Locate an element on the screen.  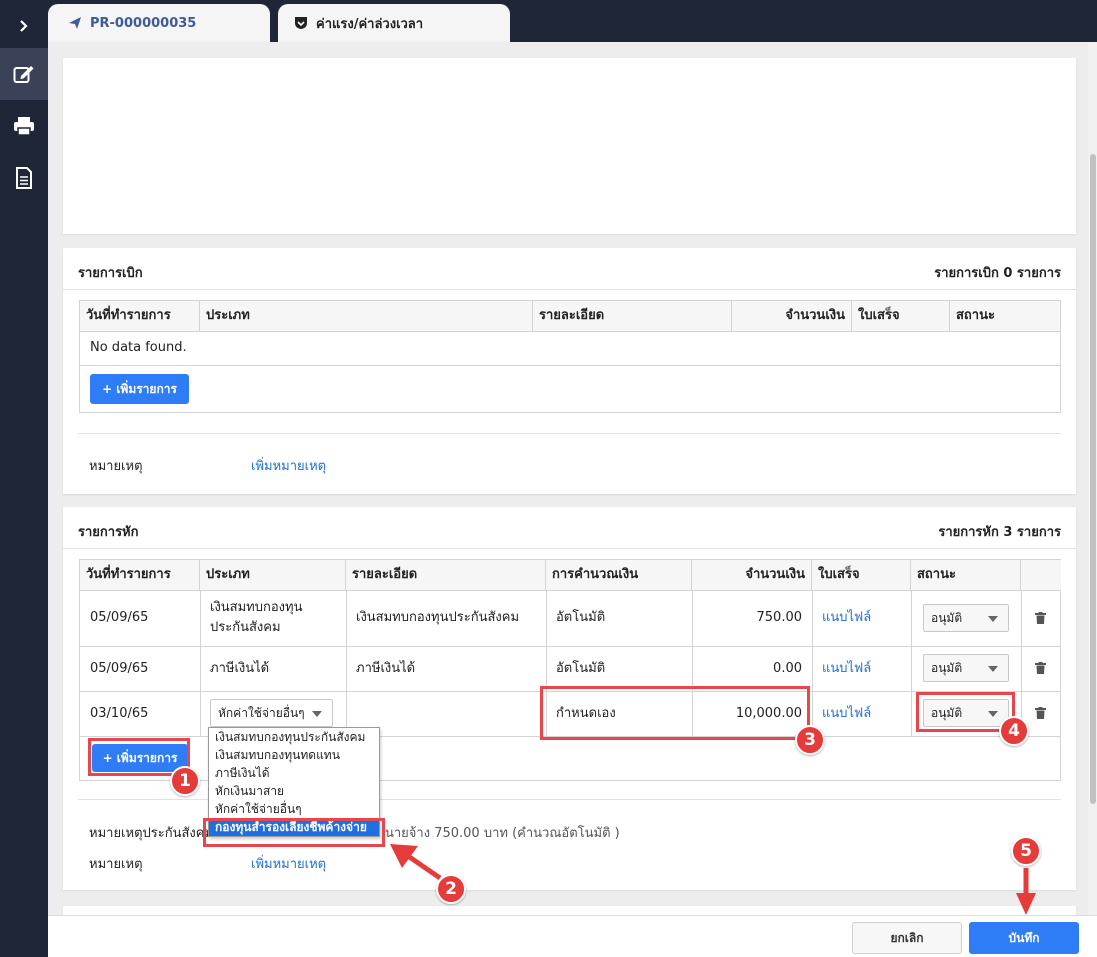
expand-sidebar-button is located at coordinates (24, 26).